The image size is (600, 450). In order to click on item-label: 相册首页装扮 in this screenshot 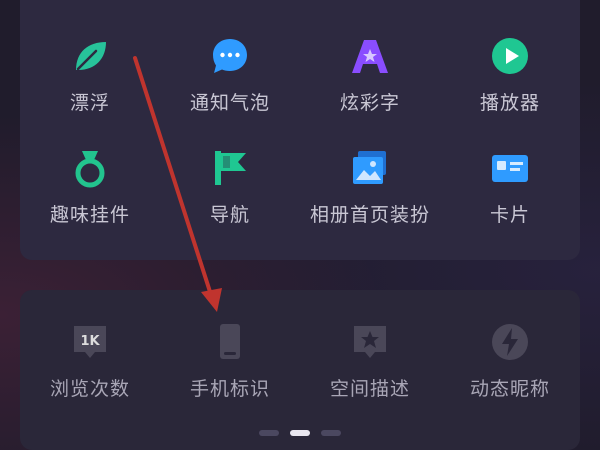, I will do `click(369, 215)`.